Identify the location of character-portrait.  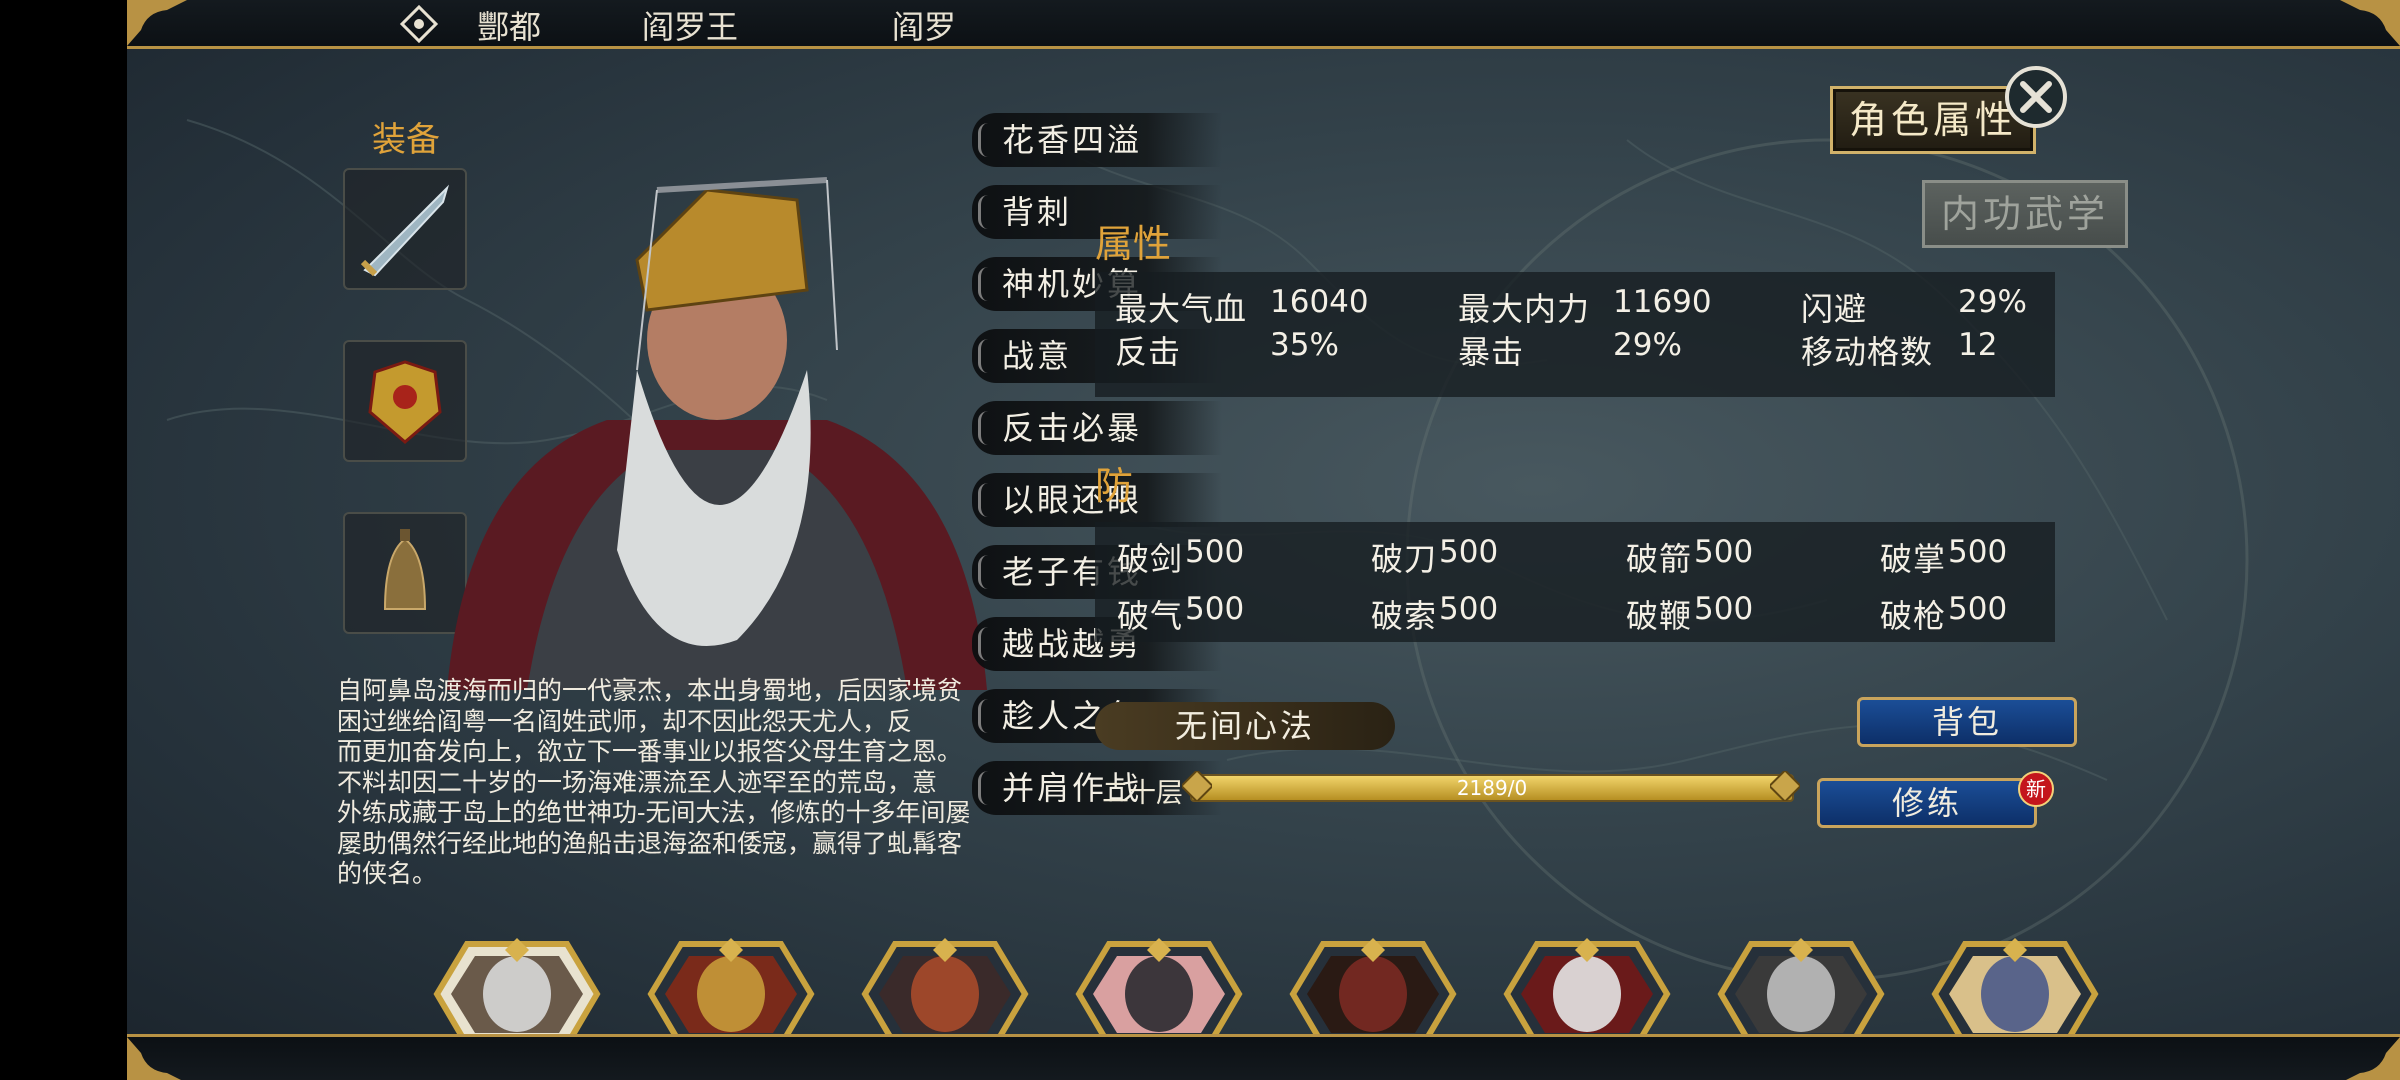
(717, 433).